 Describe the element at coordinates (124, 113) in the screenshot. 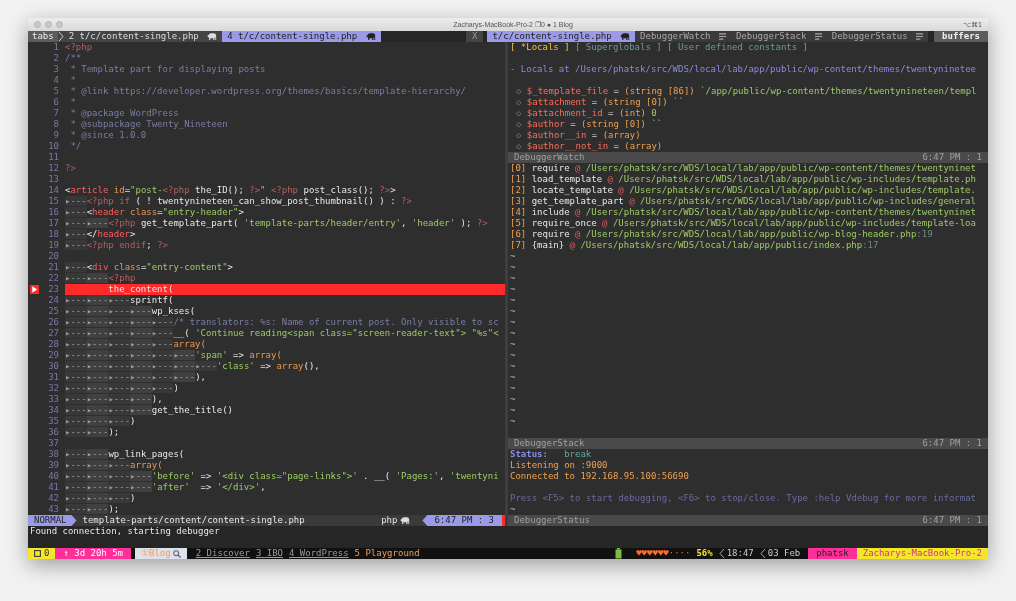

I see `code-line: * @package WordPress` at that location.